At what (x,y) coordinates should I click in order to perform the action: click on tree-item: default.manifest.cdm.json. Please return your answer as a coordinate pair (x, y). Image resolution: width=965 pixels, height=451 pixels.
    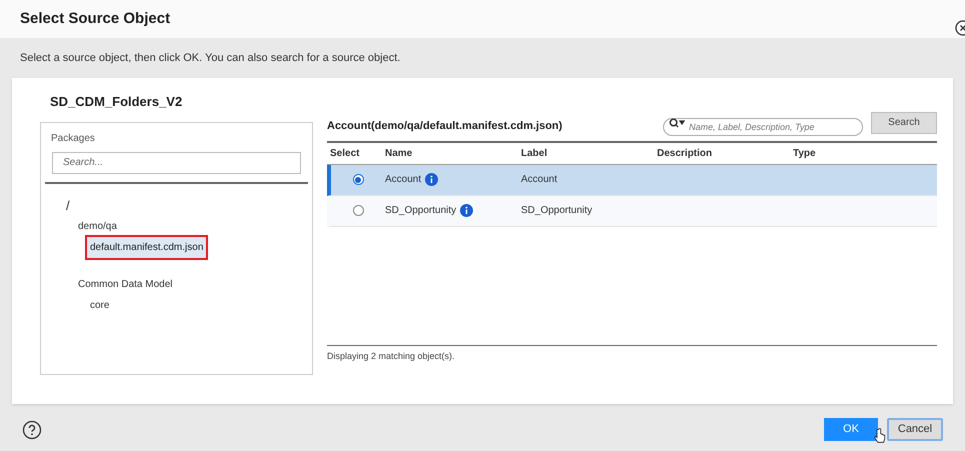
    Looking at the image, I should click on (146, 247).